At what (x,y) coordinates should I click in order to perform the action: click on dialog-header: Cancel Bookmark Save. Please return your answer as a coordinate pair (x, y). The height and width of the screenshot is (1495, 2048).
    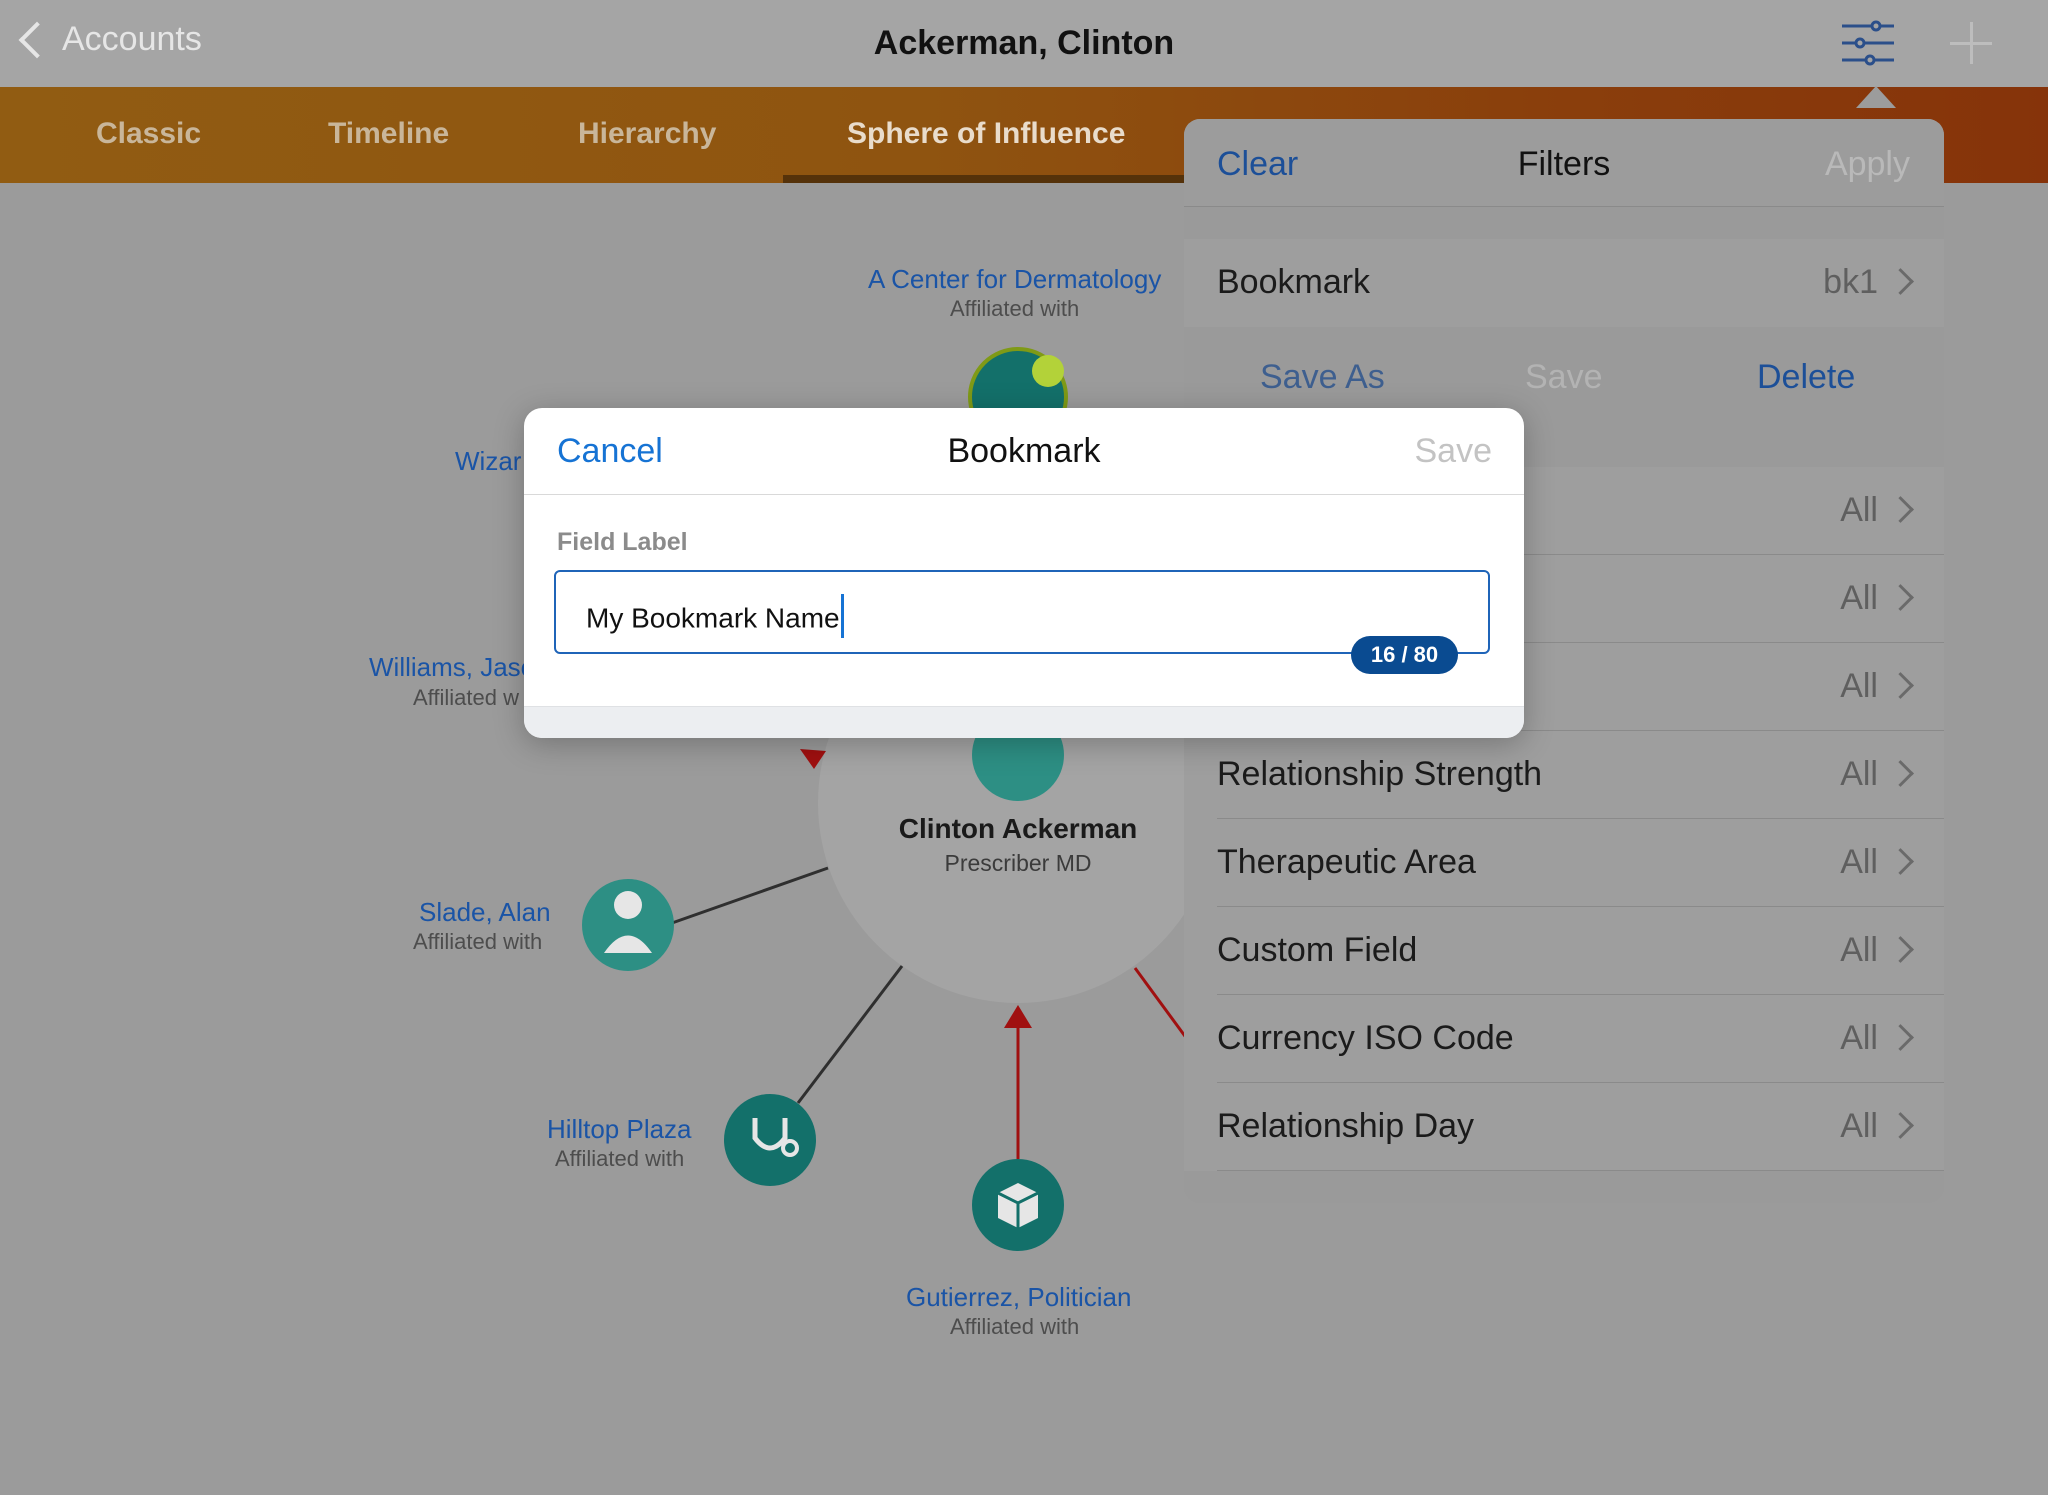
    Looking at the image, I should click on (1024, 451).